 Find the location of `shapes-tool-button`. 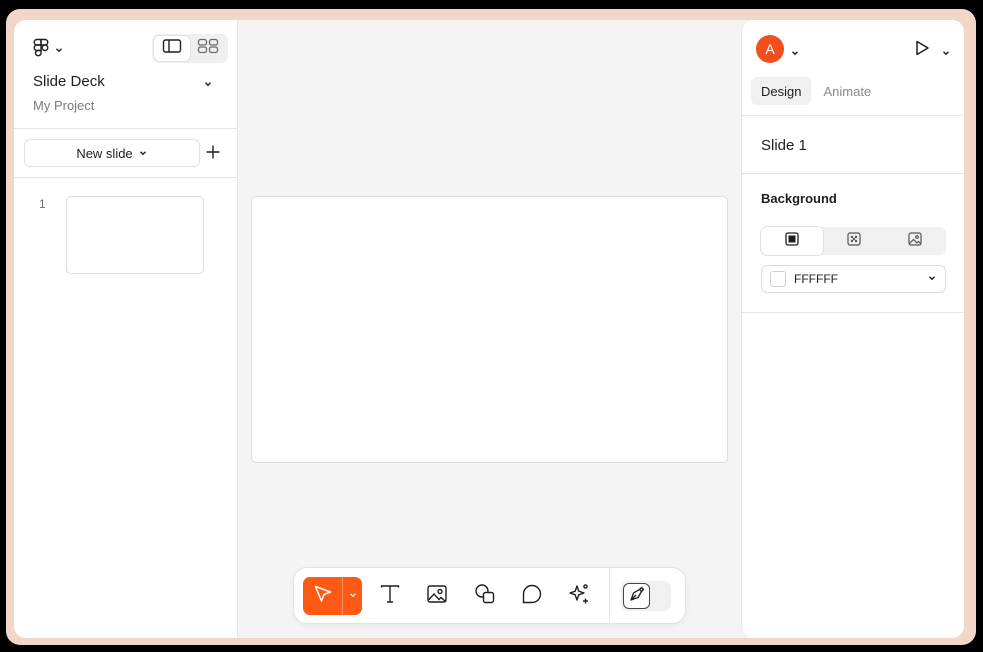

shapes-tool-button is located at coordinates (485, 596).